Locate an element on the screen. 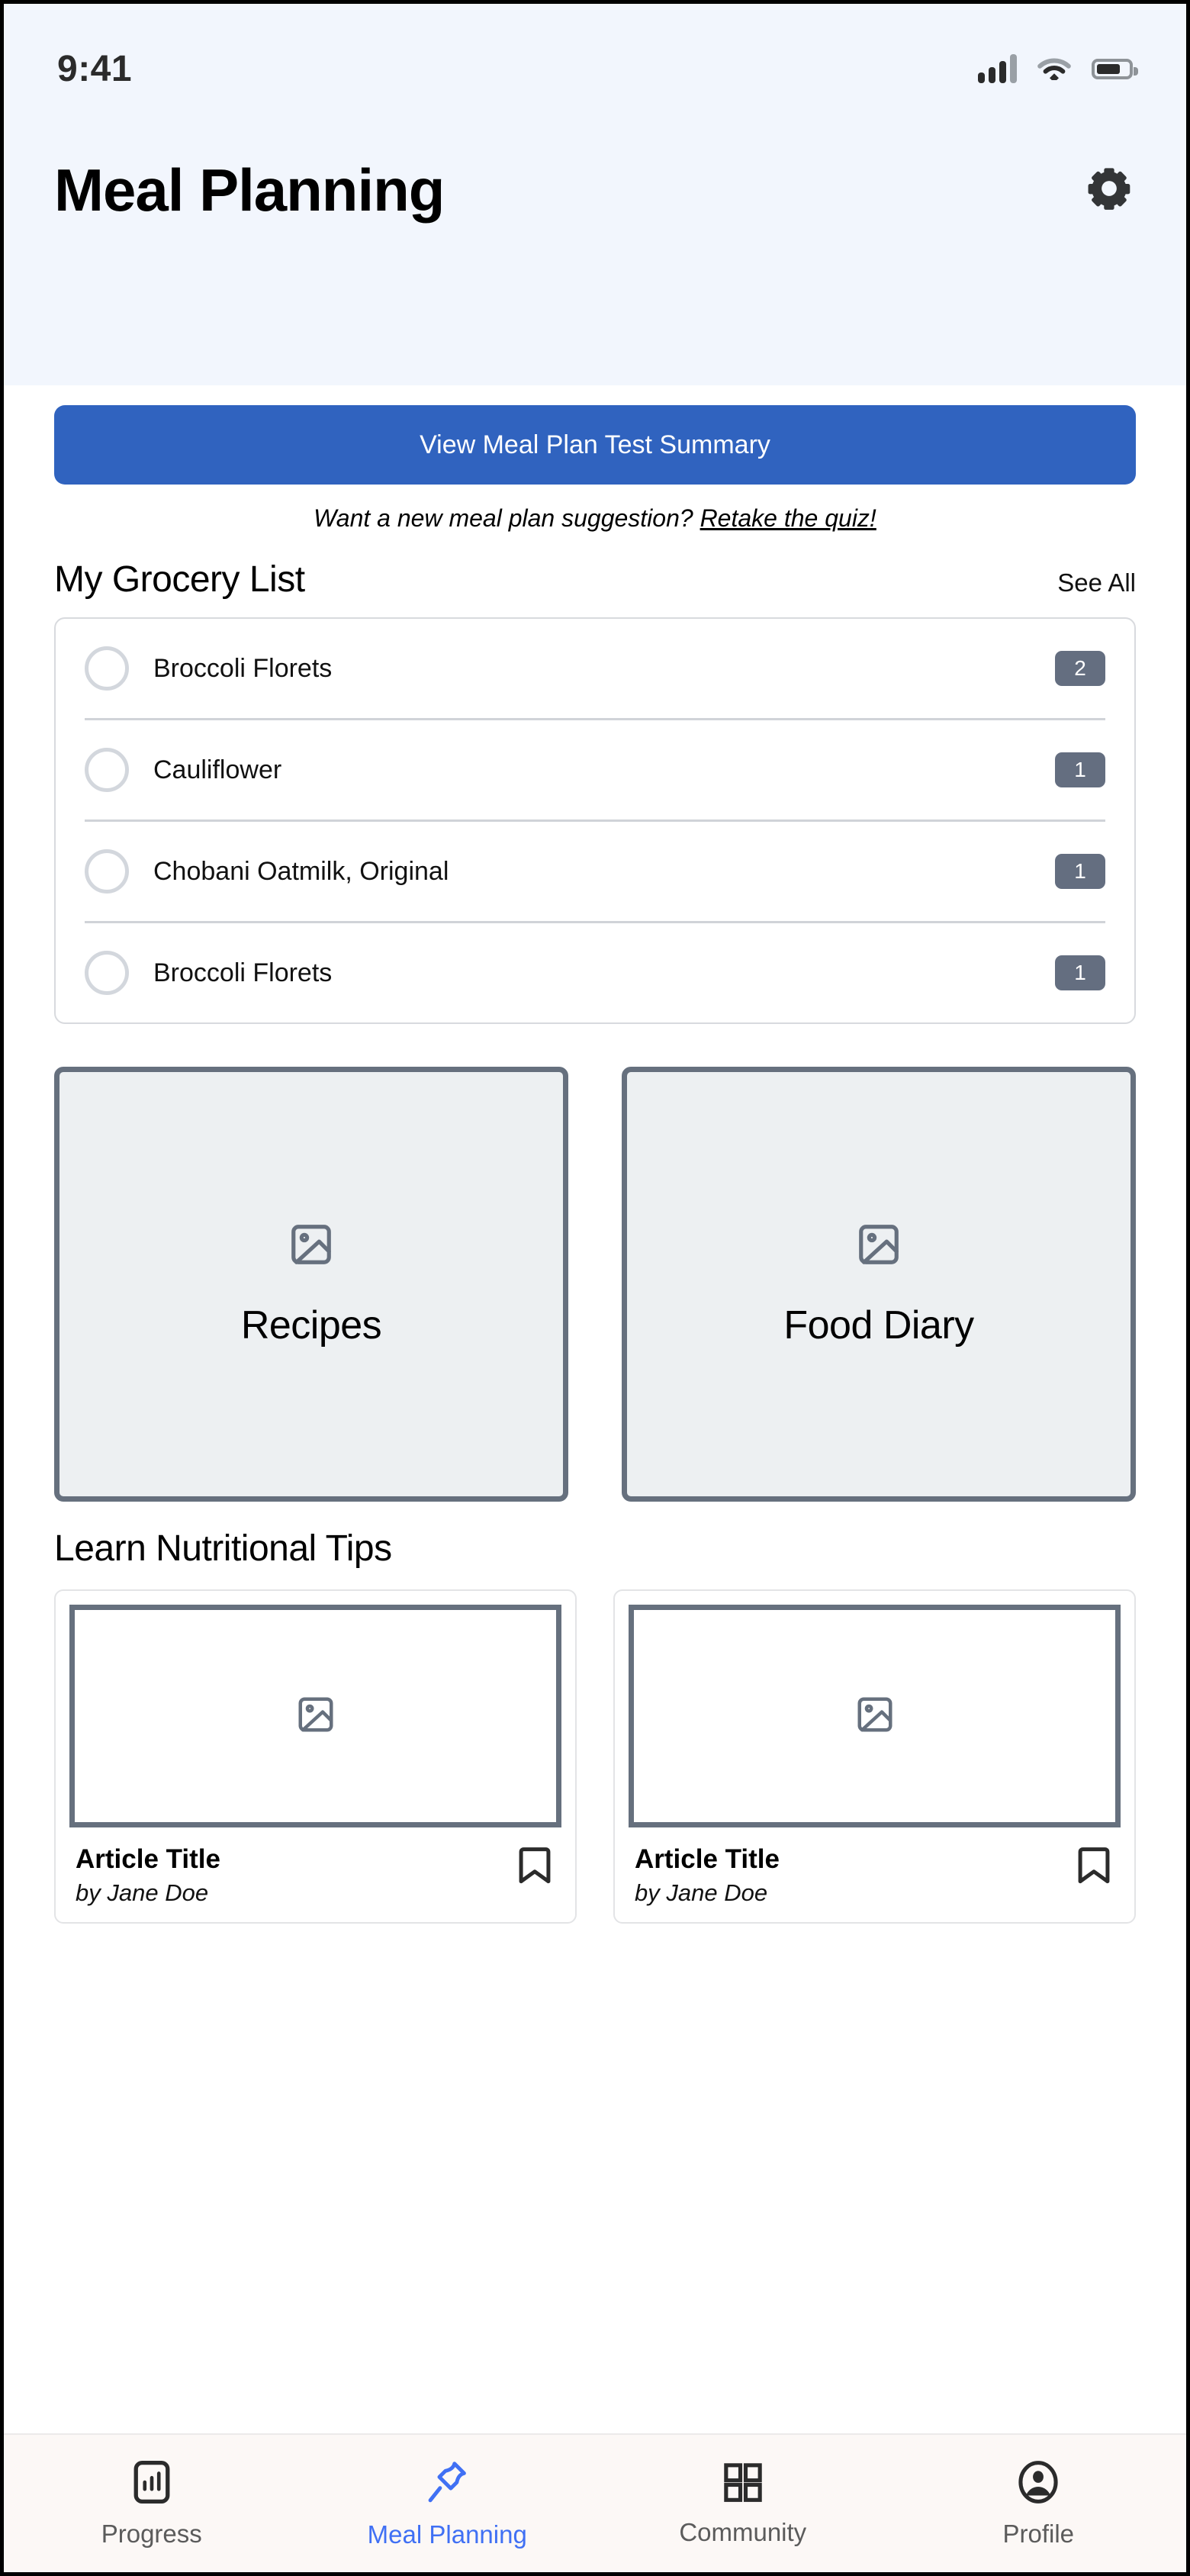 The image size is (1190, 2576). tab-community: Community is located at coordinates (743, 2504).